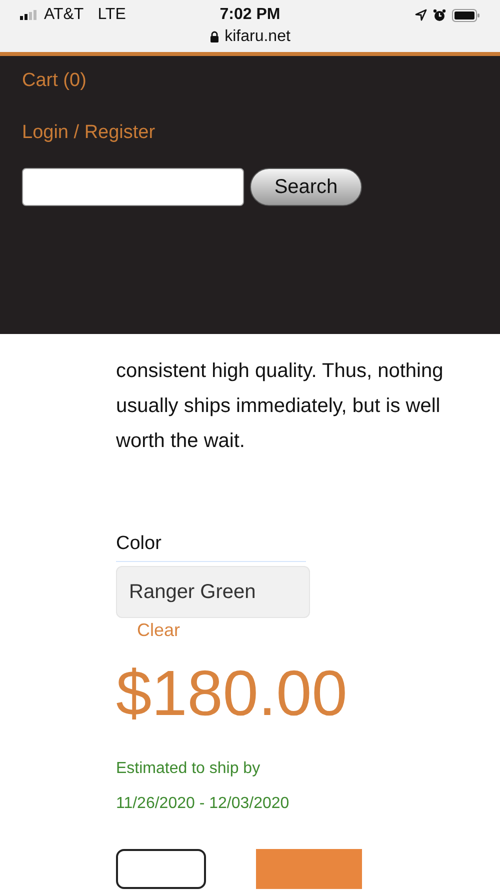 This screenshot has height=890, width=500. What do you see at coordinates (250, 15) in the screenshot?
I see `clock-time: 7:02 PM` at bounding box center [250, 15].